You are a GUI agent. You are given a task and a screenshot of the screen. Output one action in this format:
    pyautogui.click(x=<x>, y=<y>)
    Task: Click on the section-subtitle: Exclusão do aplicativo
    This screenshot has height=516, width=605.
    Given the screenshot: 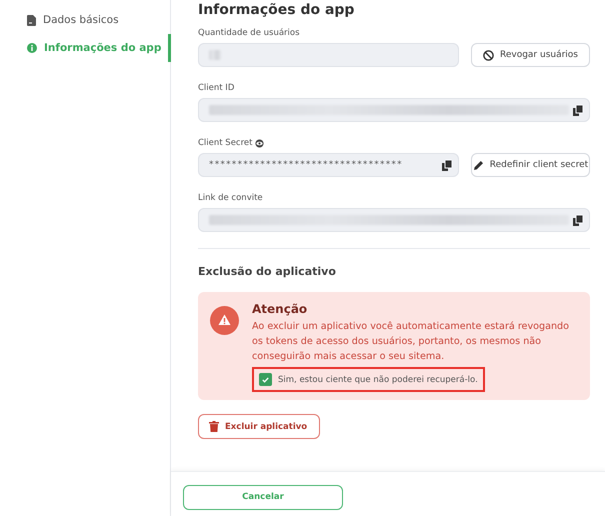 What is the action you would take?
    pyautogui.click(x=267, y=271)
    